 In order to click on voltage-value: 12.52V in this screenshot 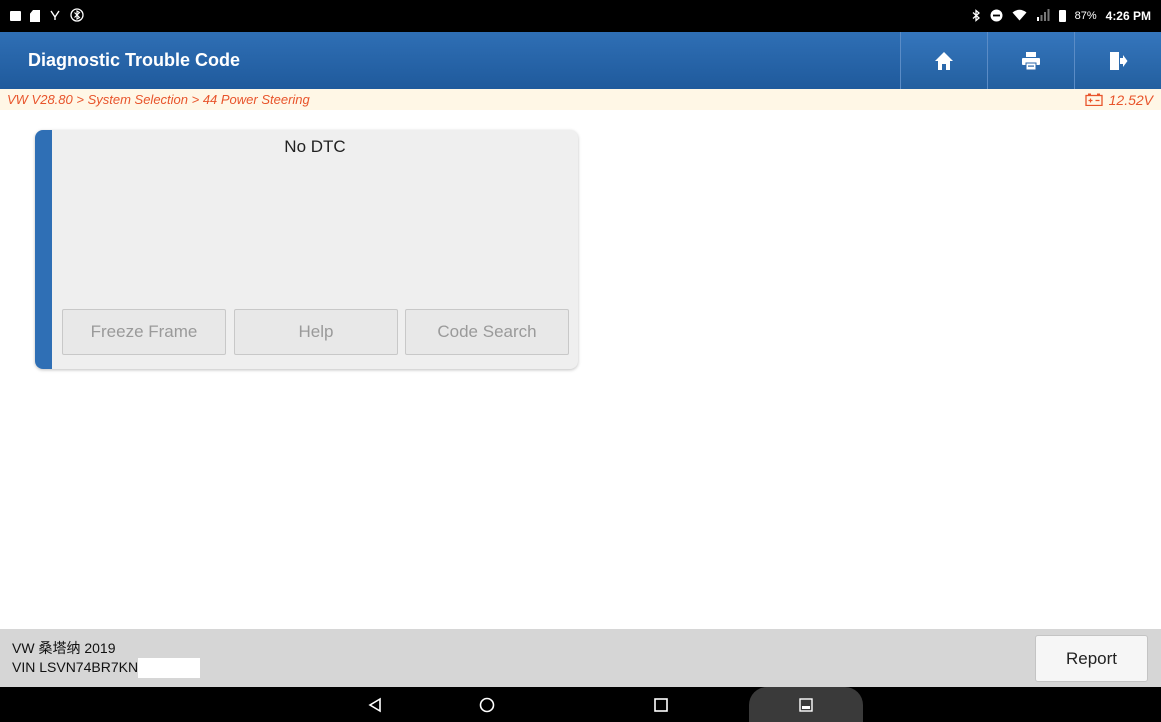, I will do `click(1130, 99)`.